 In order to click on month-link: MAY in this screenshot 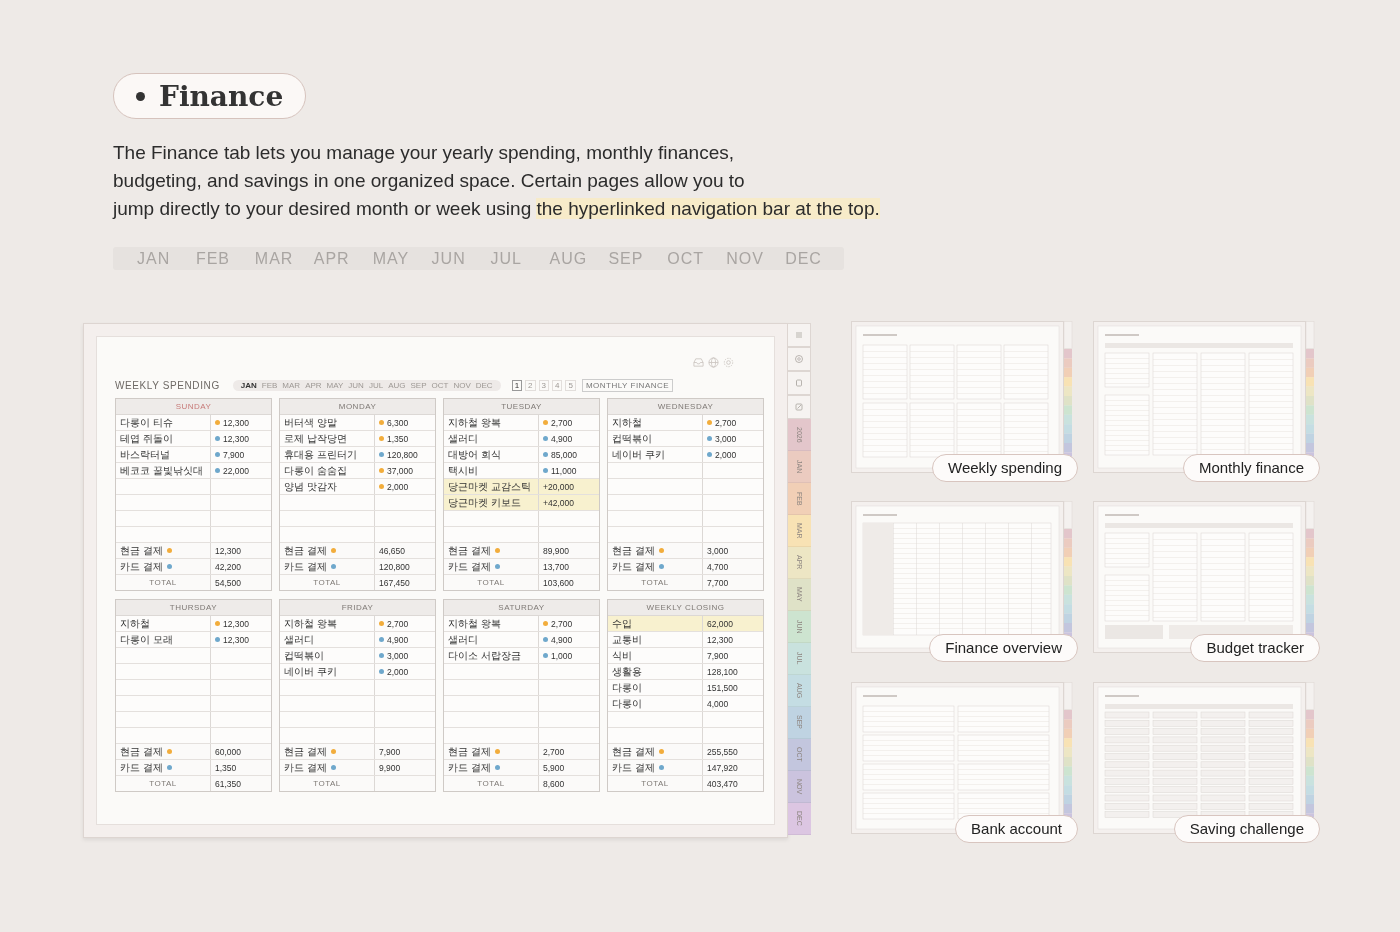, I will do `click(335, 385)`.